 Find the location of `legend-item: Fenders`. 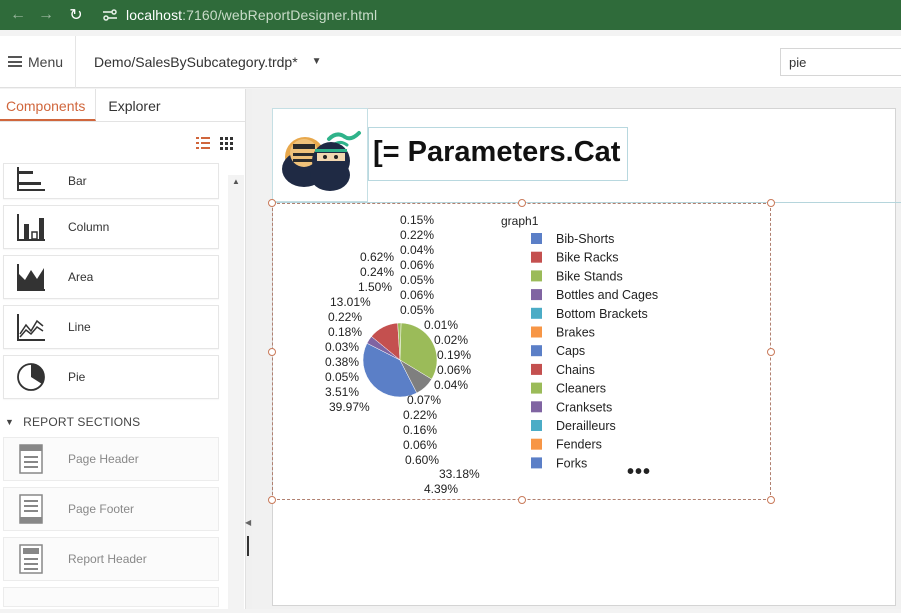

legend-item: Fenders is located at coordinates (579, 445).